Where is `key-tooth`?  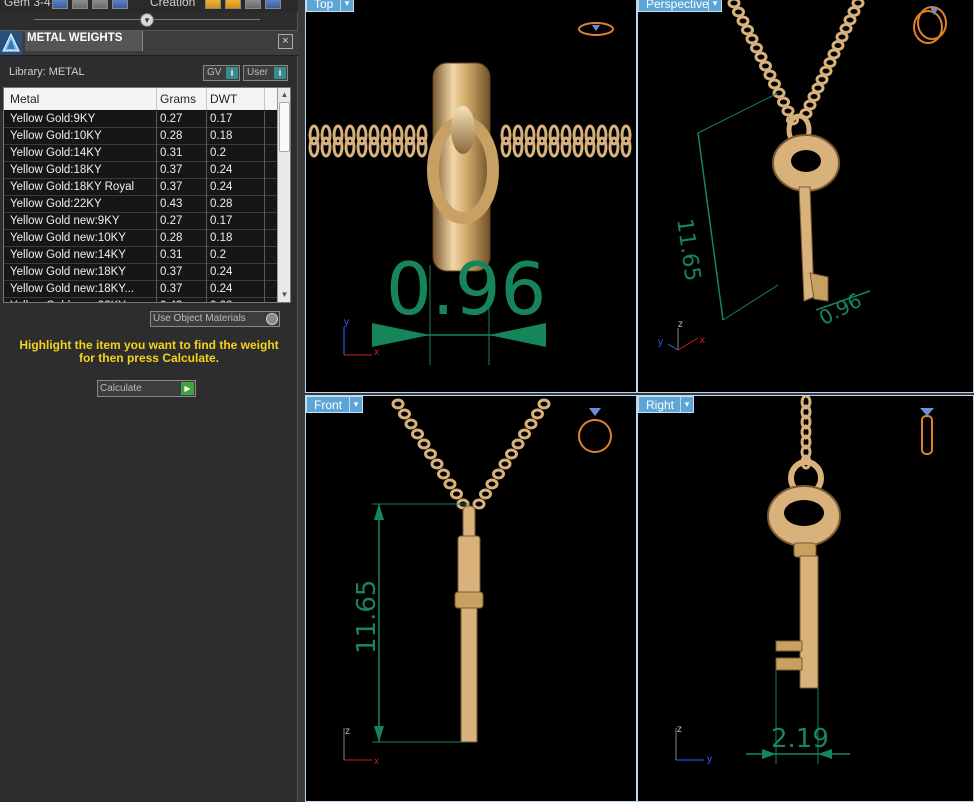
key-tooth is located at coordinates (789, 646).